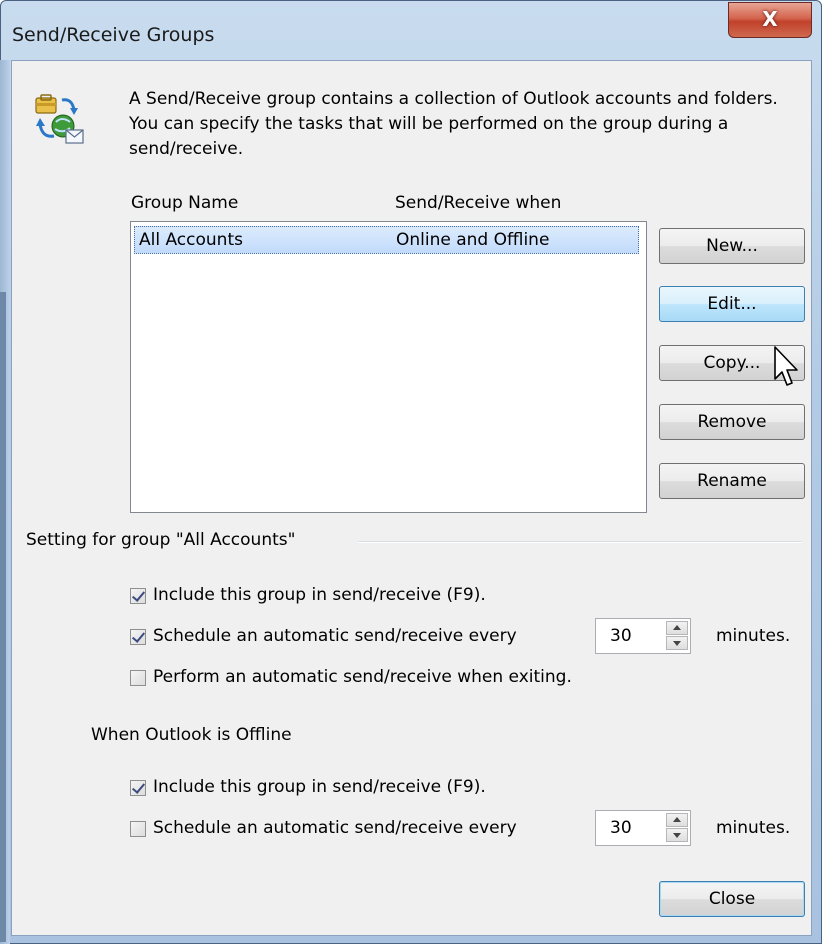 This screenshot has height=944, width=822. What do you see at coordinates (5, 502) in the screenshot?
I see `background-window-edge` at bounding box center [5, 502].